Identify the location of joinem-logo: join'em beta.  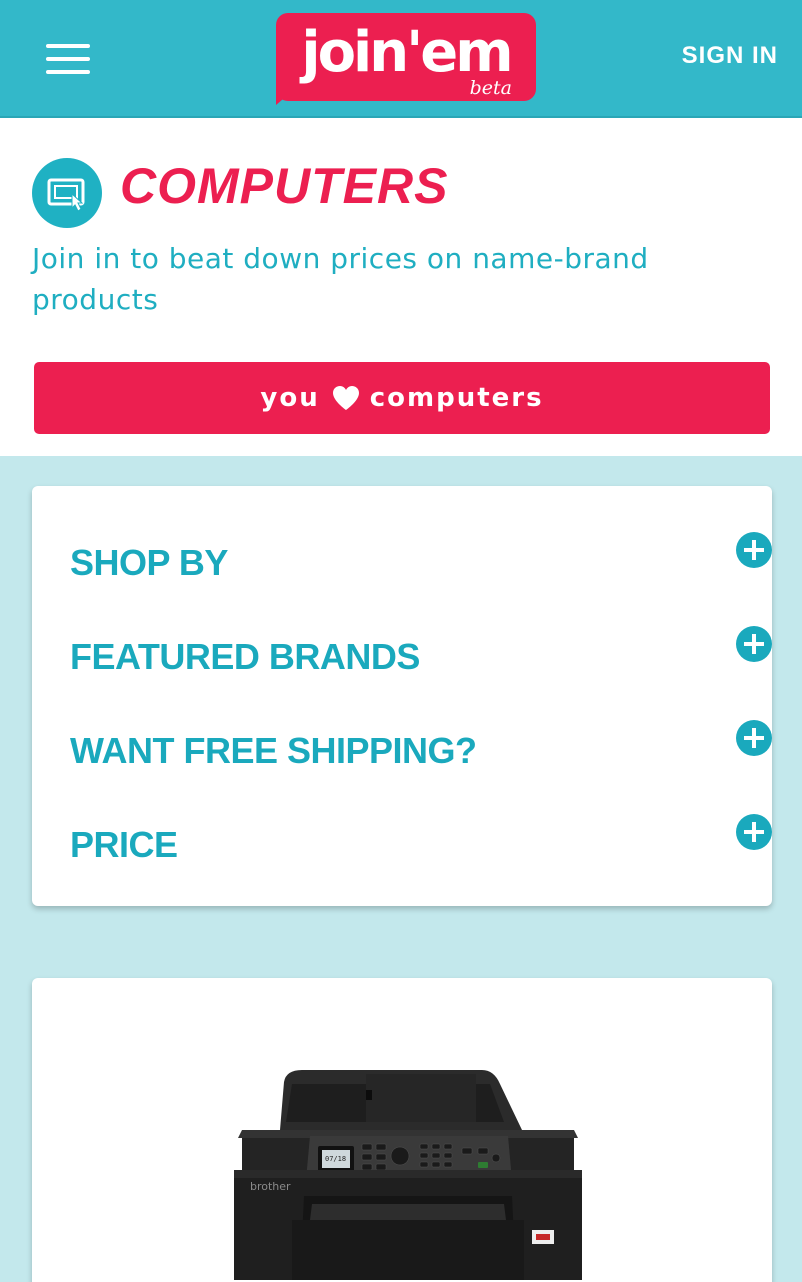
(406, 59).